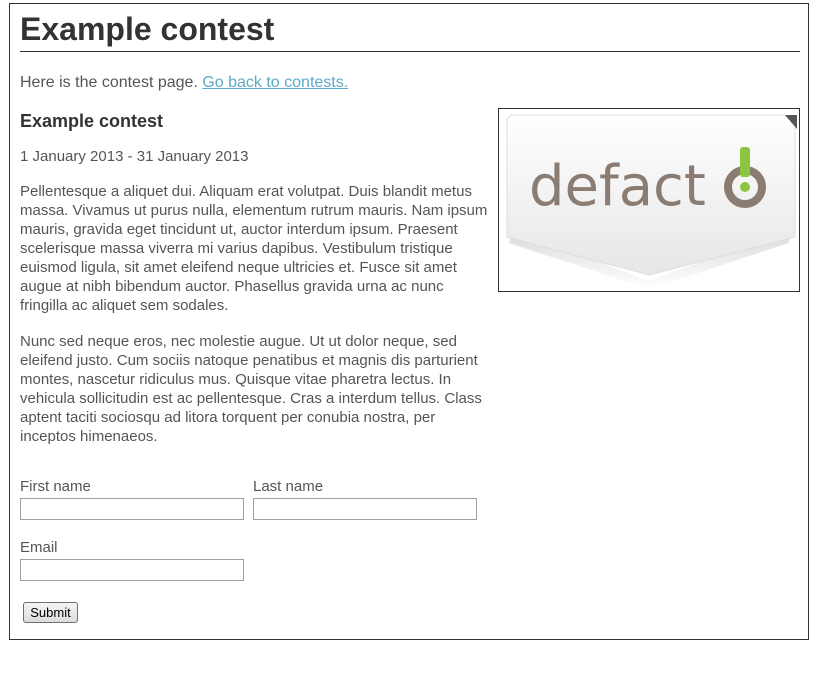 Image resolution: width=820 pixels, height=700 pixels. I want to click on first-name-field, so click(132, 509).